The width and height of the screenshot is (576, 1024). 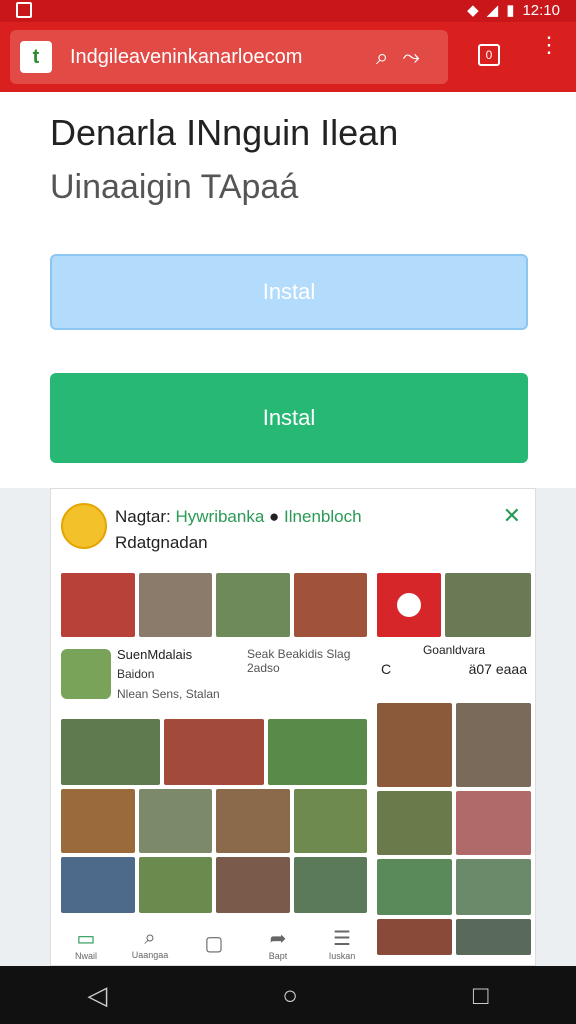 I want to click on page-subtitle: Uinaaigin TApaá, so click(x=174, y=187).